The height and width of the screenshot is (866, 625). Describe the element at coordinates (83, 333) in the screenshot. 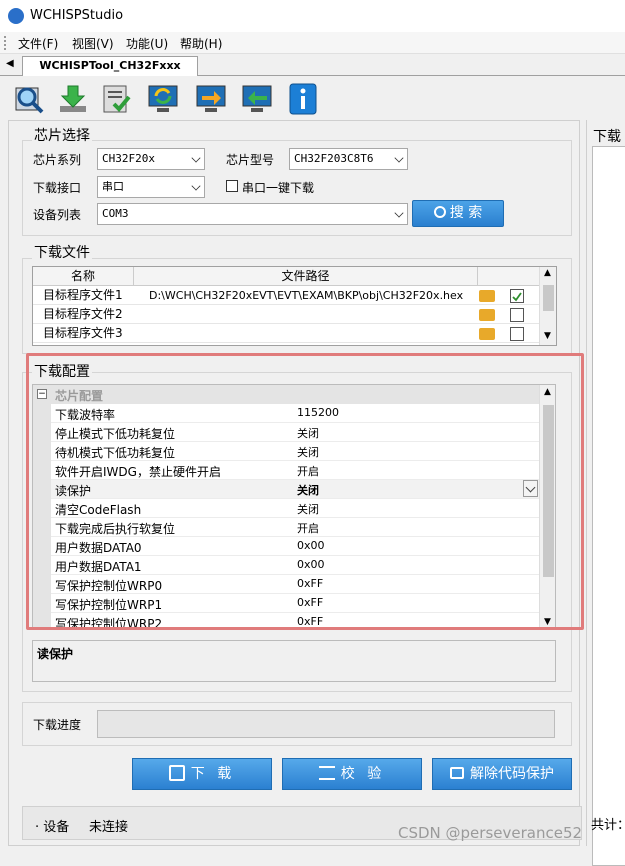

I see `file-name: 目标程序文件3` at that location.